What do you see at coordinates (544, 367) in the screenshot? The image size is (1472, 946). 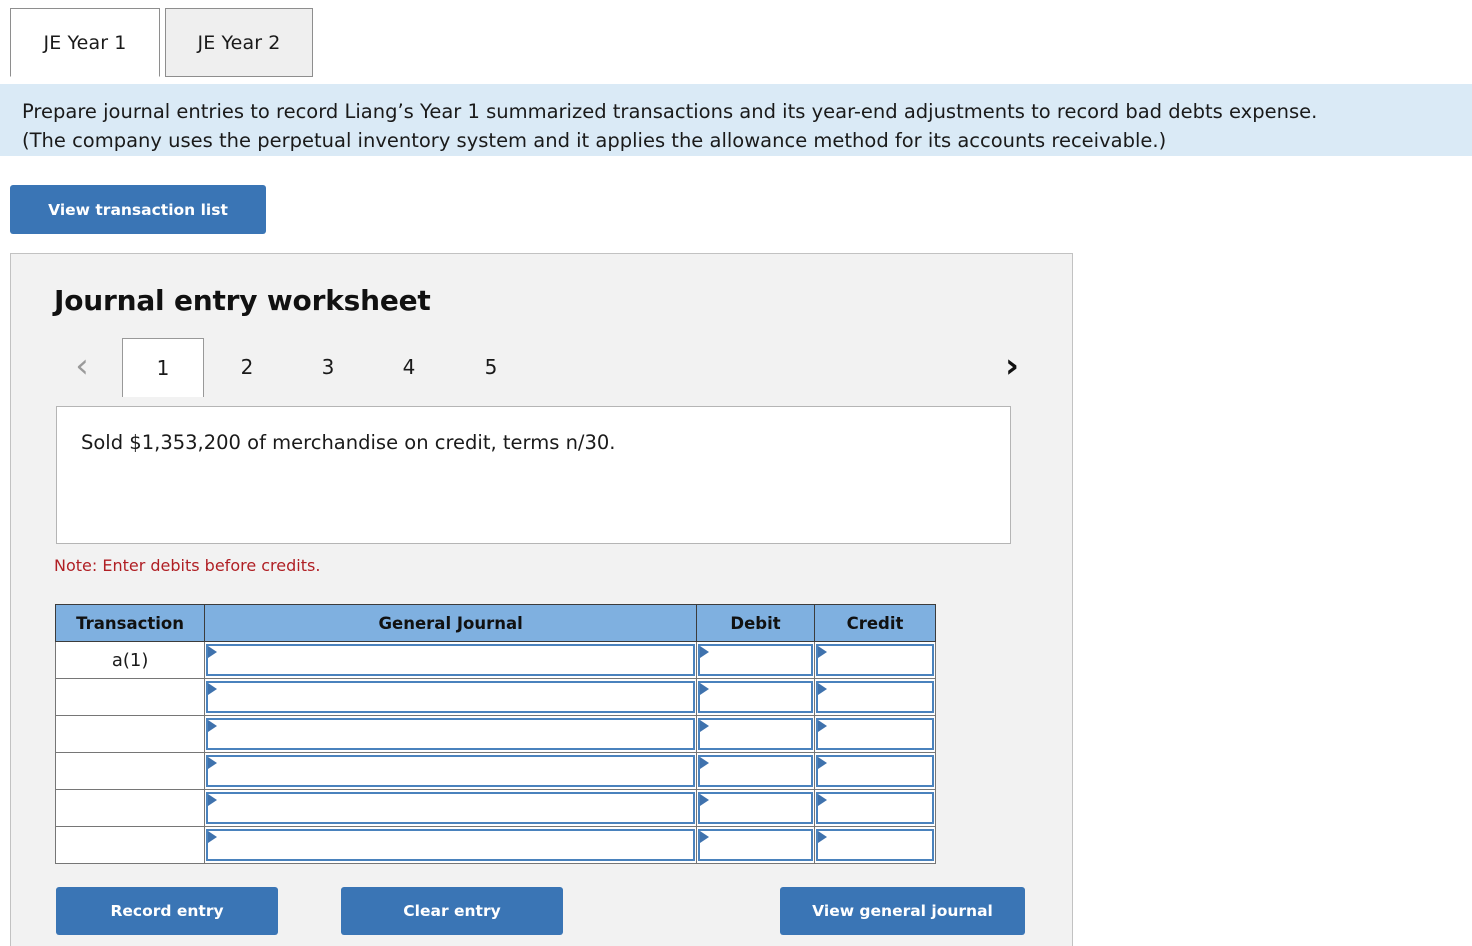 I see `worksheet-pager: ‹ 1 2 3 4 5 ›` at bounding box center [544, 367].